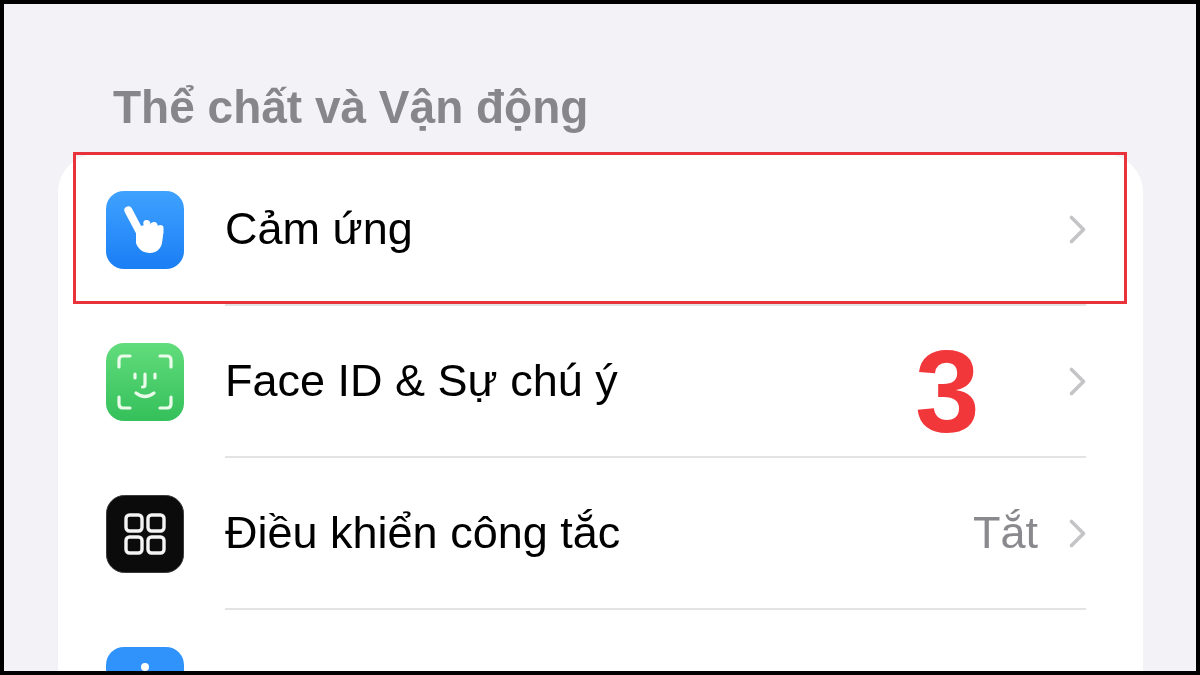 This screenshot has width=1200, height=675. Describe the element at coordinates (1005, 533) in the screenshot. I see `row-value: Tắt` at that location.